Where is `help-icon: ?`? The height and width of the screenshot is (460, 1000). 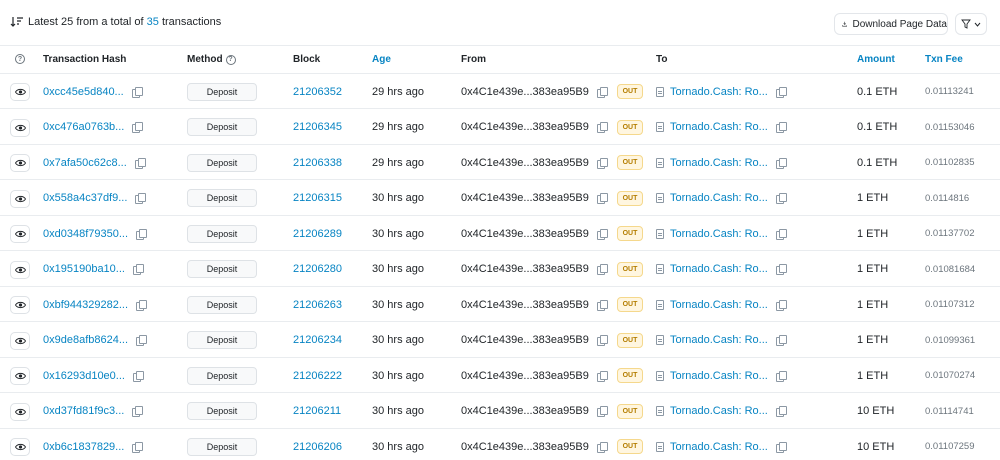 help-icon: ? is located at coordinates (230, 59).